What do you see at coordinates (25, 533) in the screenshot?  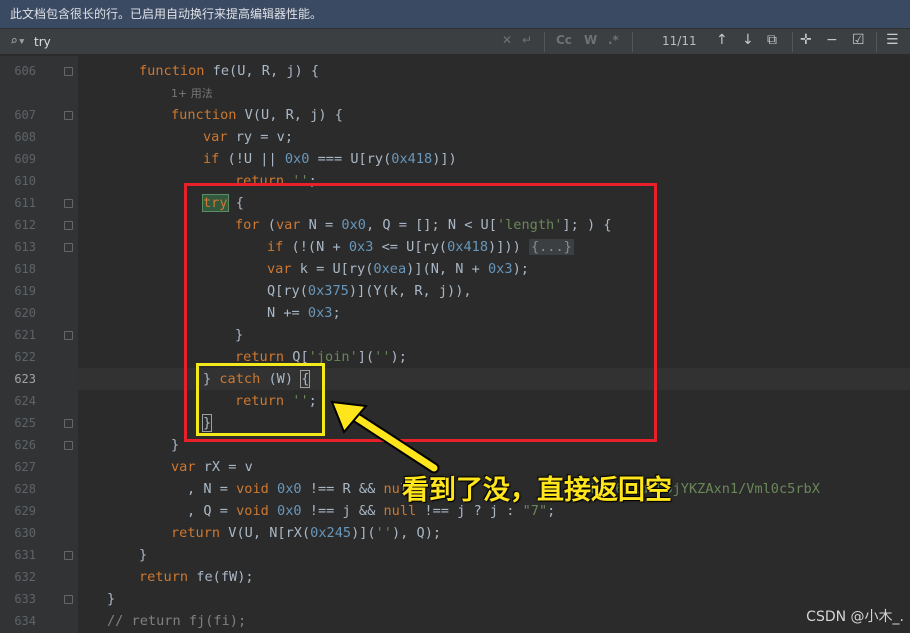 I see `line-number: 630` at bounding box center [25, 533].